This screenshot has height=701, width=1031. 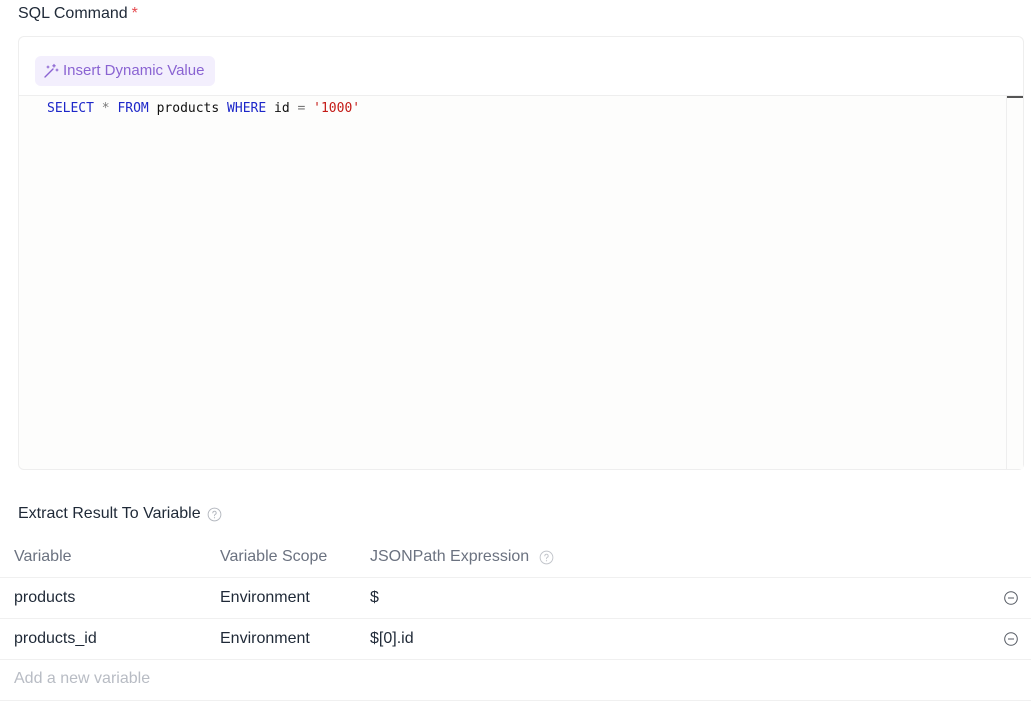 What do you see at coordinates (274, 556) in the screenshot?
I see `column-header-scope: Variable Scope` at bounding box center [274, 556].